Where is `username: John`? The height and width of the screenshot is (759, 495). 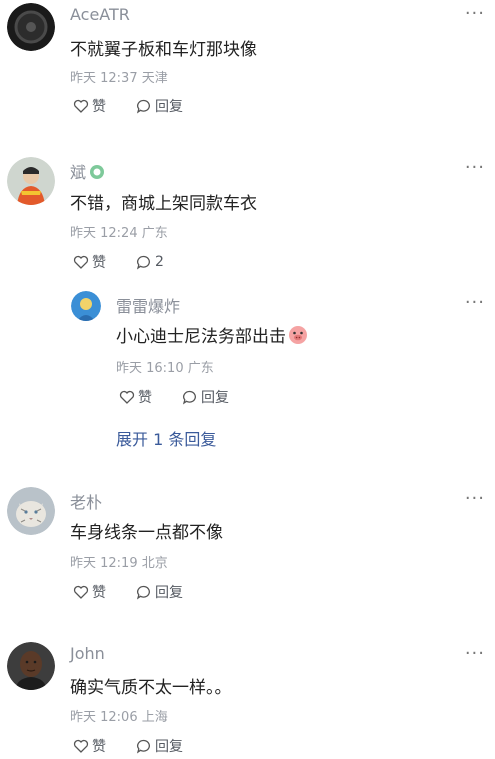 username: John is located at coordinates (87, 653).